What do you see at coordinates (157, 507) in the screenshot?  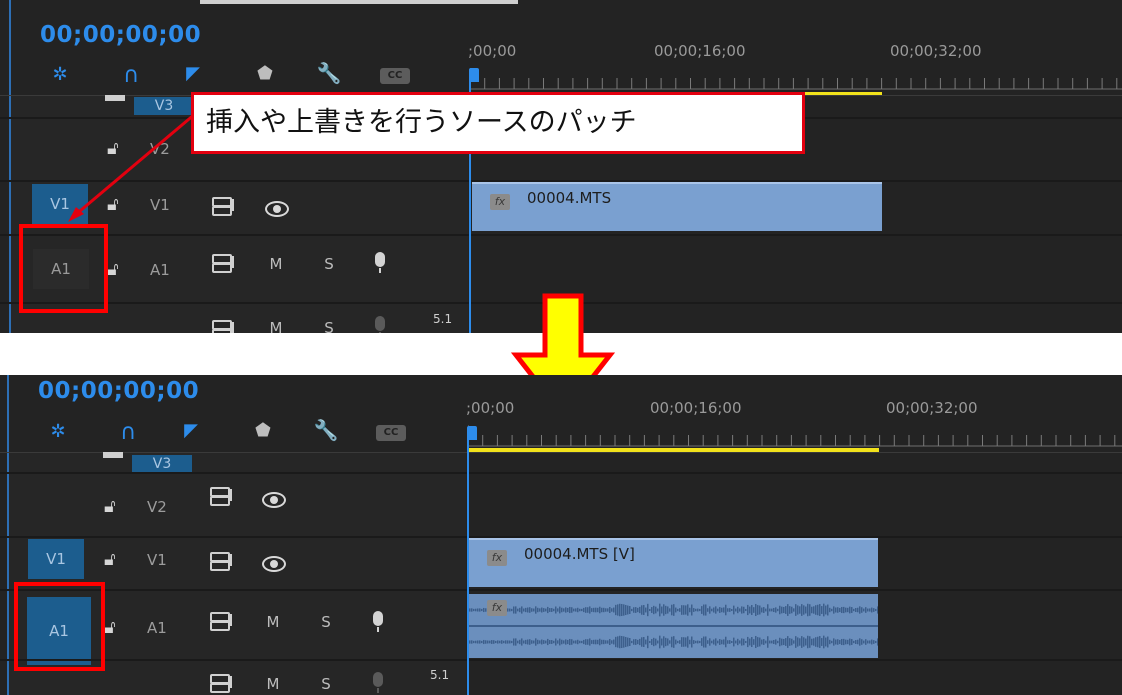 I see `track-name-v2: V2` at bounding box center [157, 507].